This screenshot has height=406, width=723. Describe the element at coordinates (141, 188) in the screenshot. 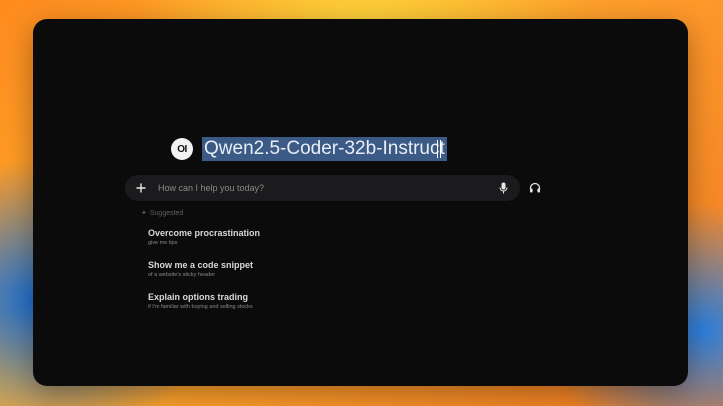

I see `plus-icon` at that location.